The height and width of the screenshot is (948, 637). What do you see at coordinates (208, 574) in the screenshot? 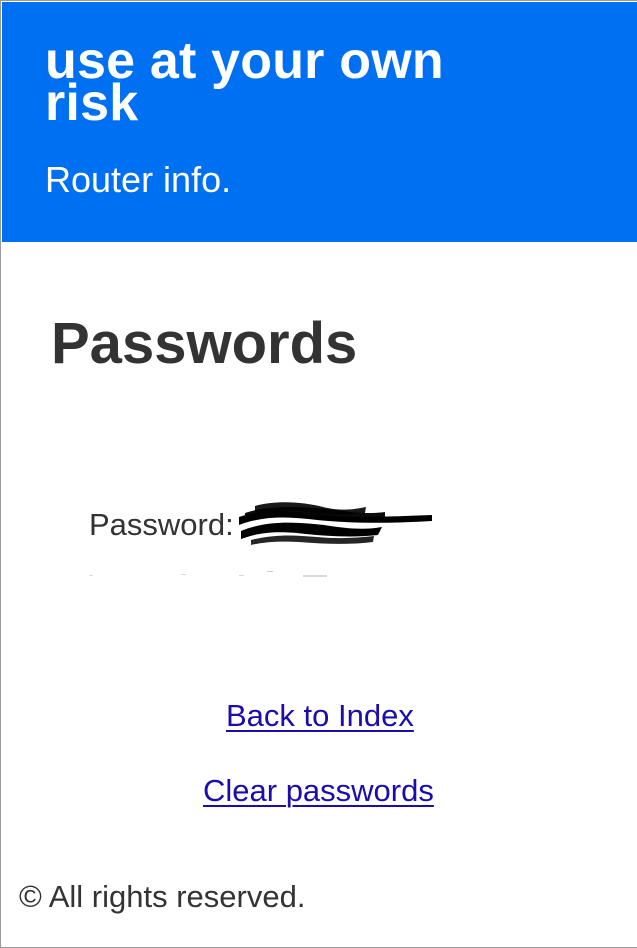
I see `faint-marks` at bounding box center [208, 574].